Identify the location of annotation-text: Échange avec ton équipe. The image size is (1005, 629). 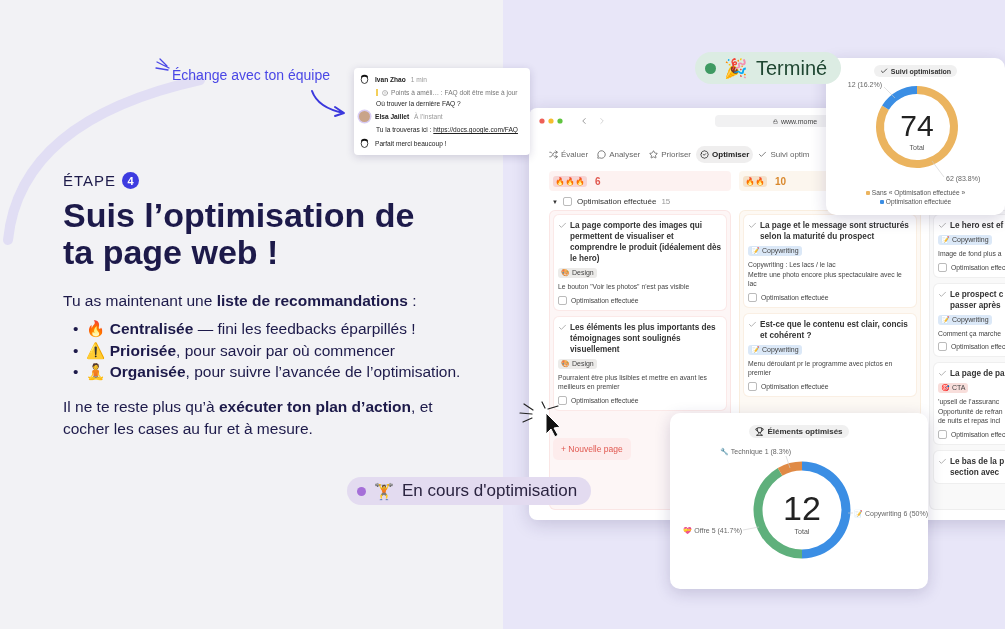
(251, 75).